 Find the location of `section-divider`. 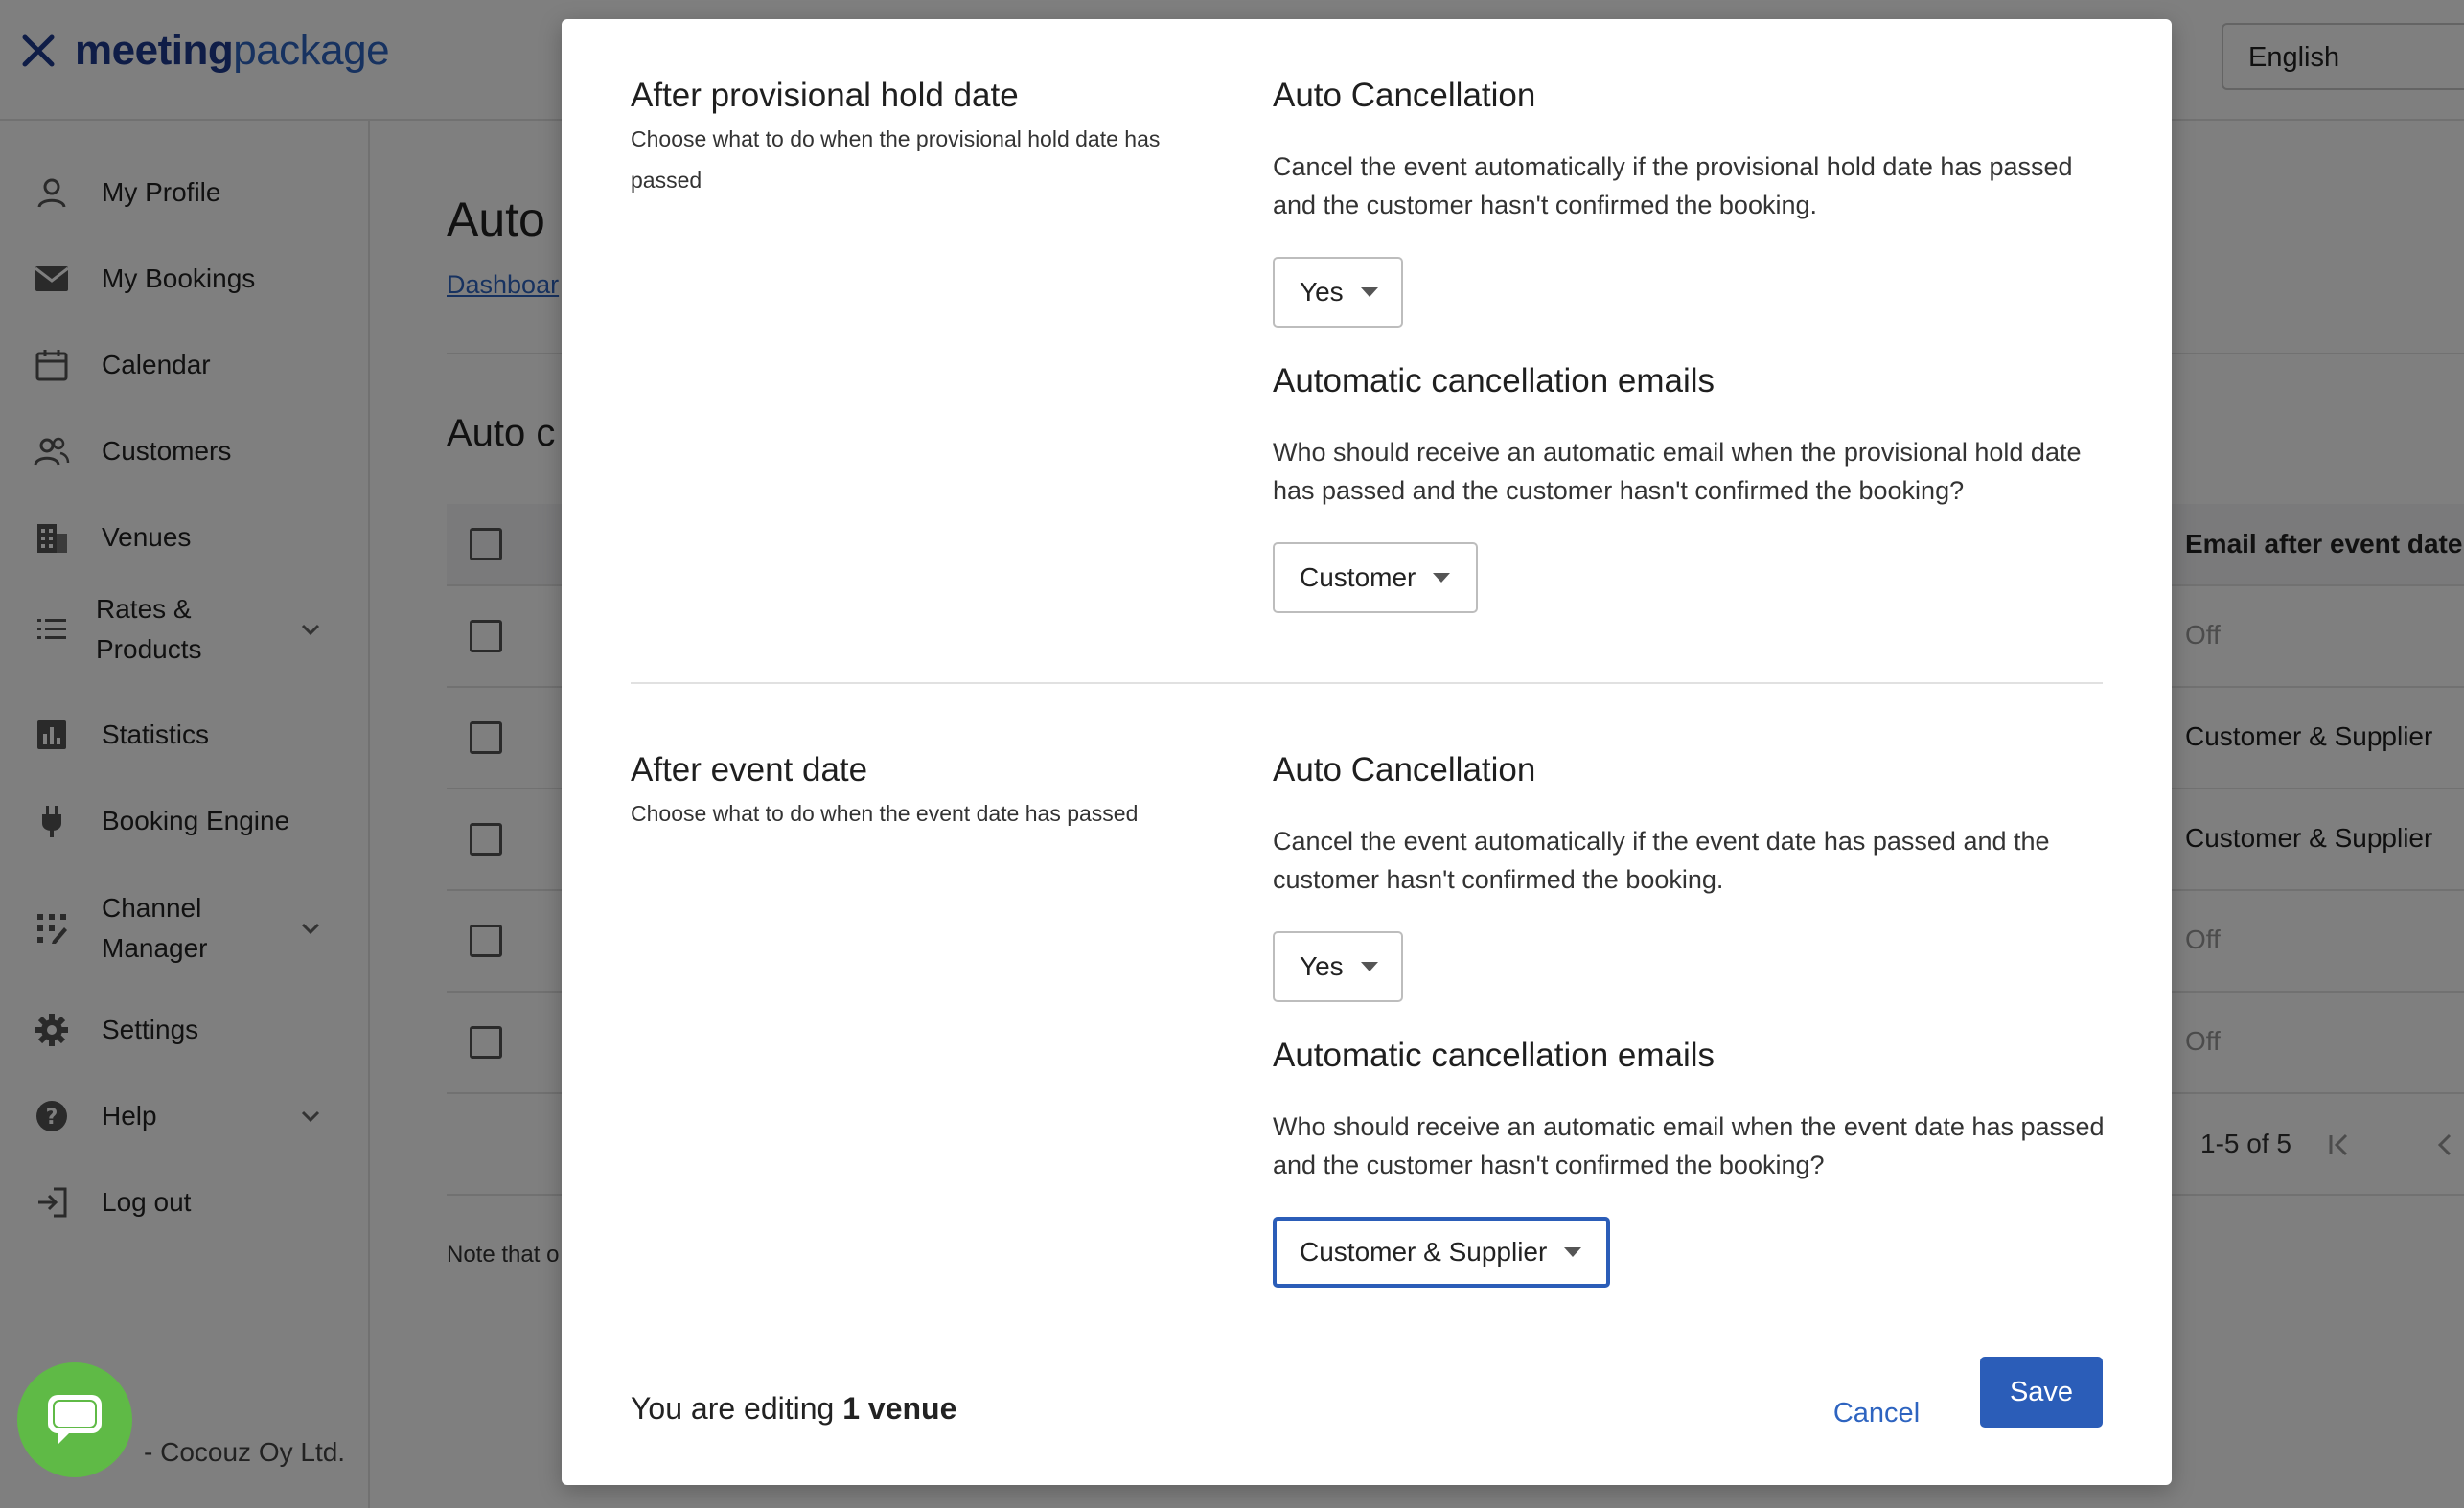

section-divider is located at coordinates (1367, 683).